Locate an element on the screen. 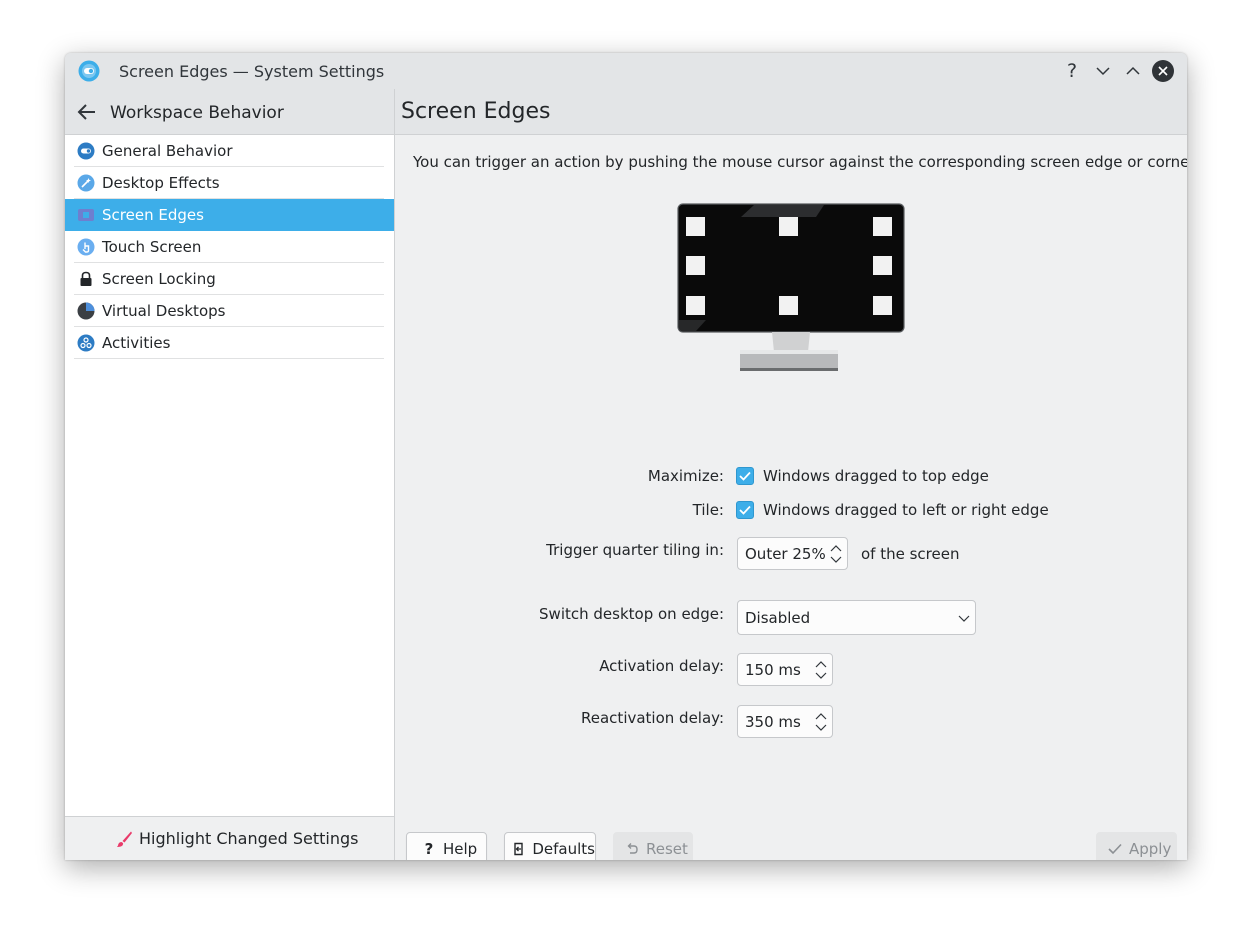  sidebar-item-label: Touch Screen is located at coordinates (152, 247).